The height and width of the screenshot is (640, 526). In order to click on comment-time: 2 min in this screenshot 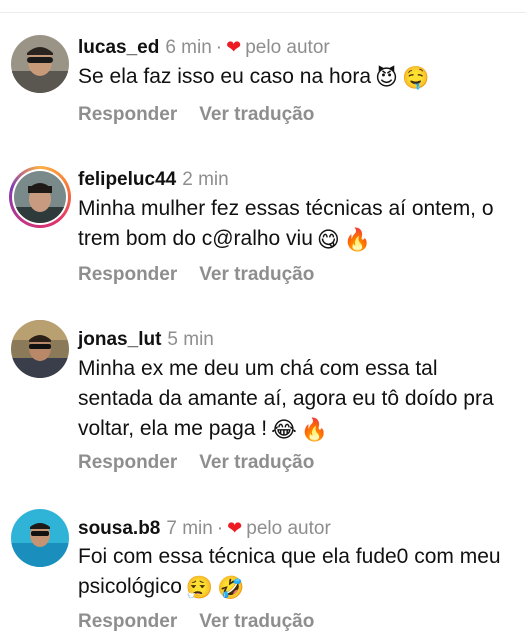, I will do `click(205, 179)`.